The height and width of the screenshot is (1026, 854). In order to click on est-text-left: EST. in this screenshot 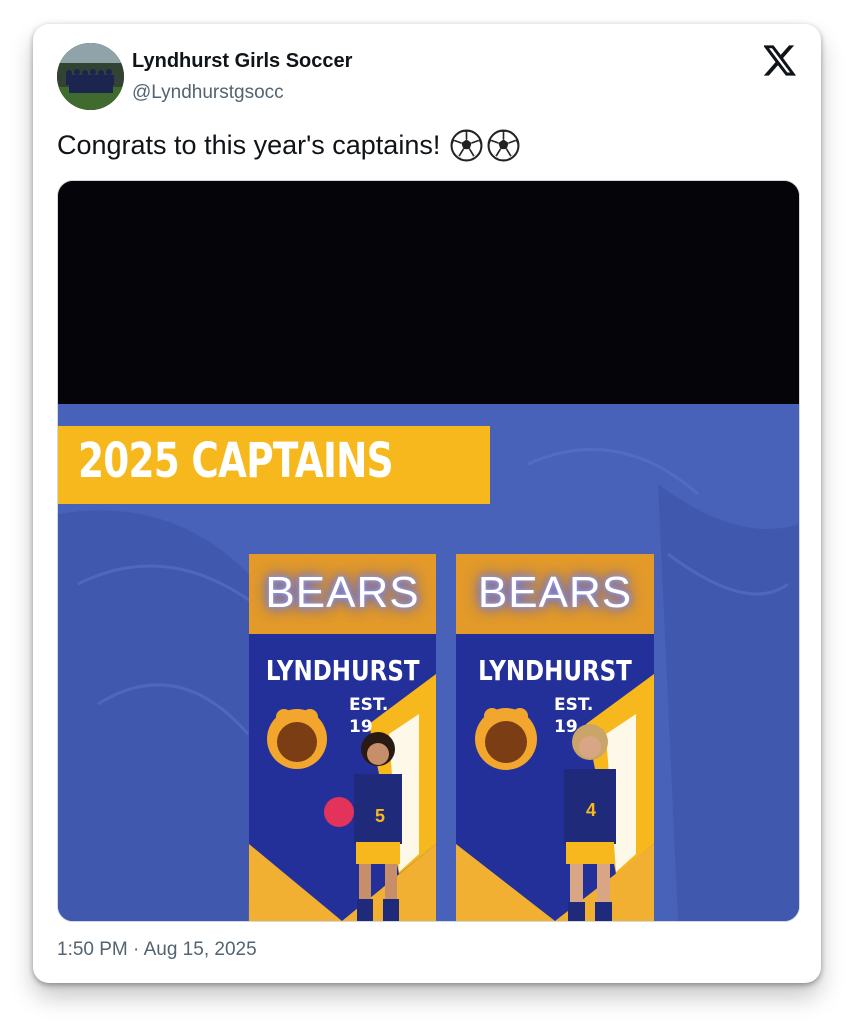, I will do `click(369, 705)`.